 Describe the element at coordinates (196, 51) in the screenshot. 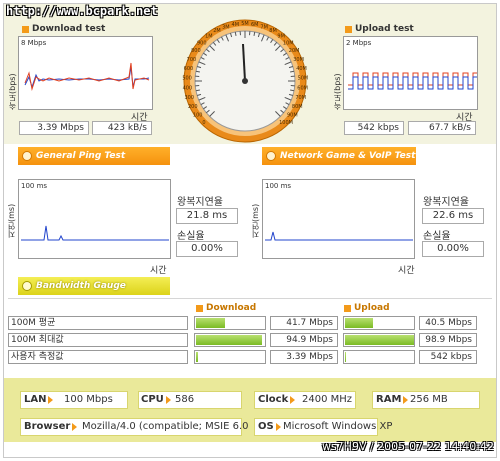

I see `gauge-tick-label: 800` at that location.